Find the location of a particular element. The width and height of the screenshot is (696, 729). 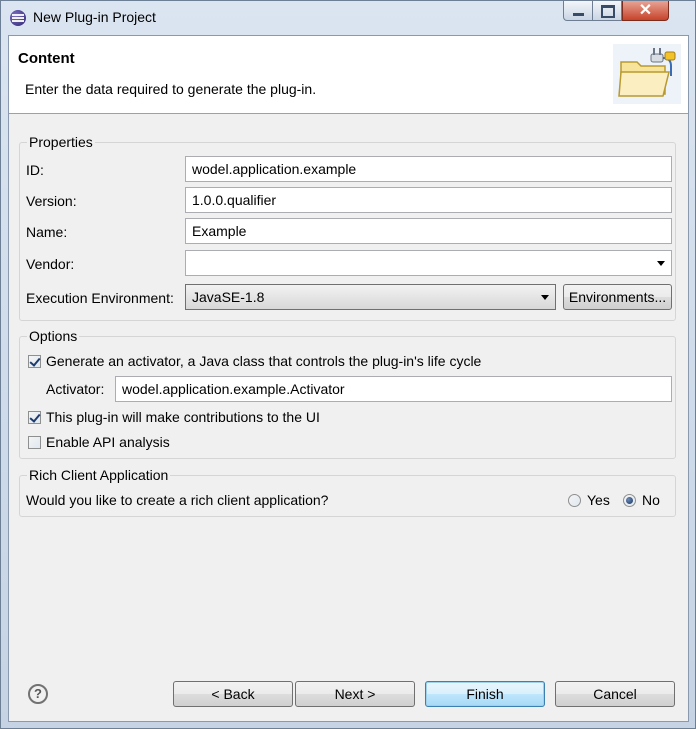

name-label: Name: is located at coordinates (47, 232).